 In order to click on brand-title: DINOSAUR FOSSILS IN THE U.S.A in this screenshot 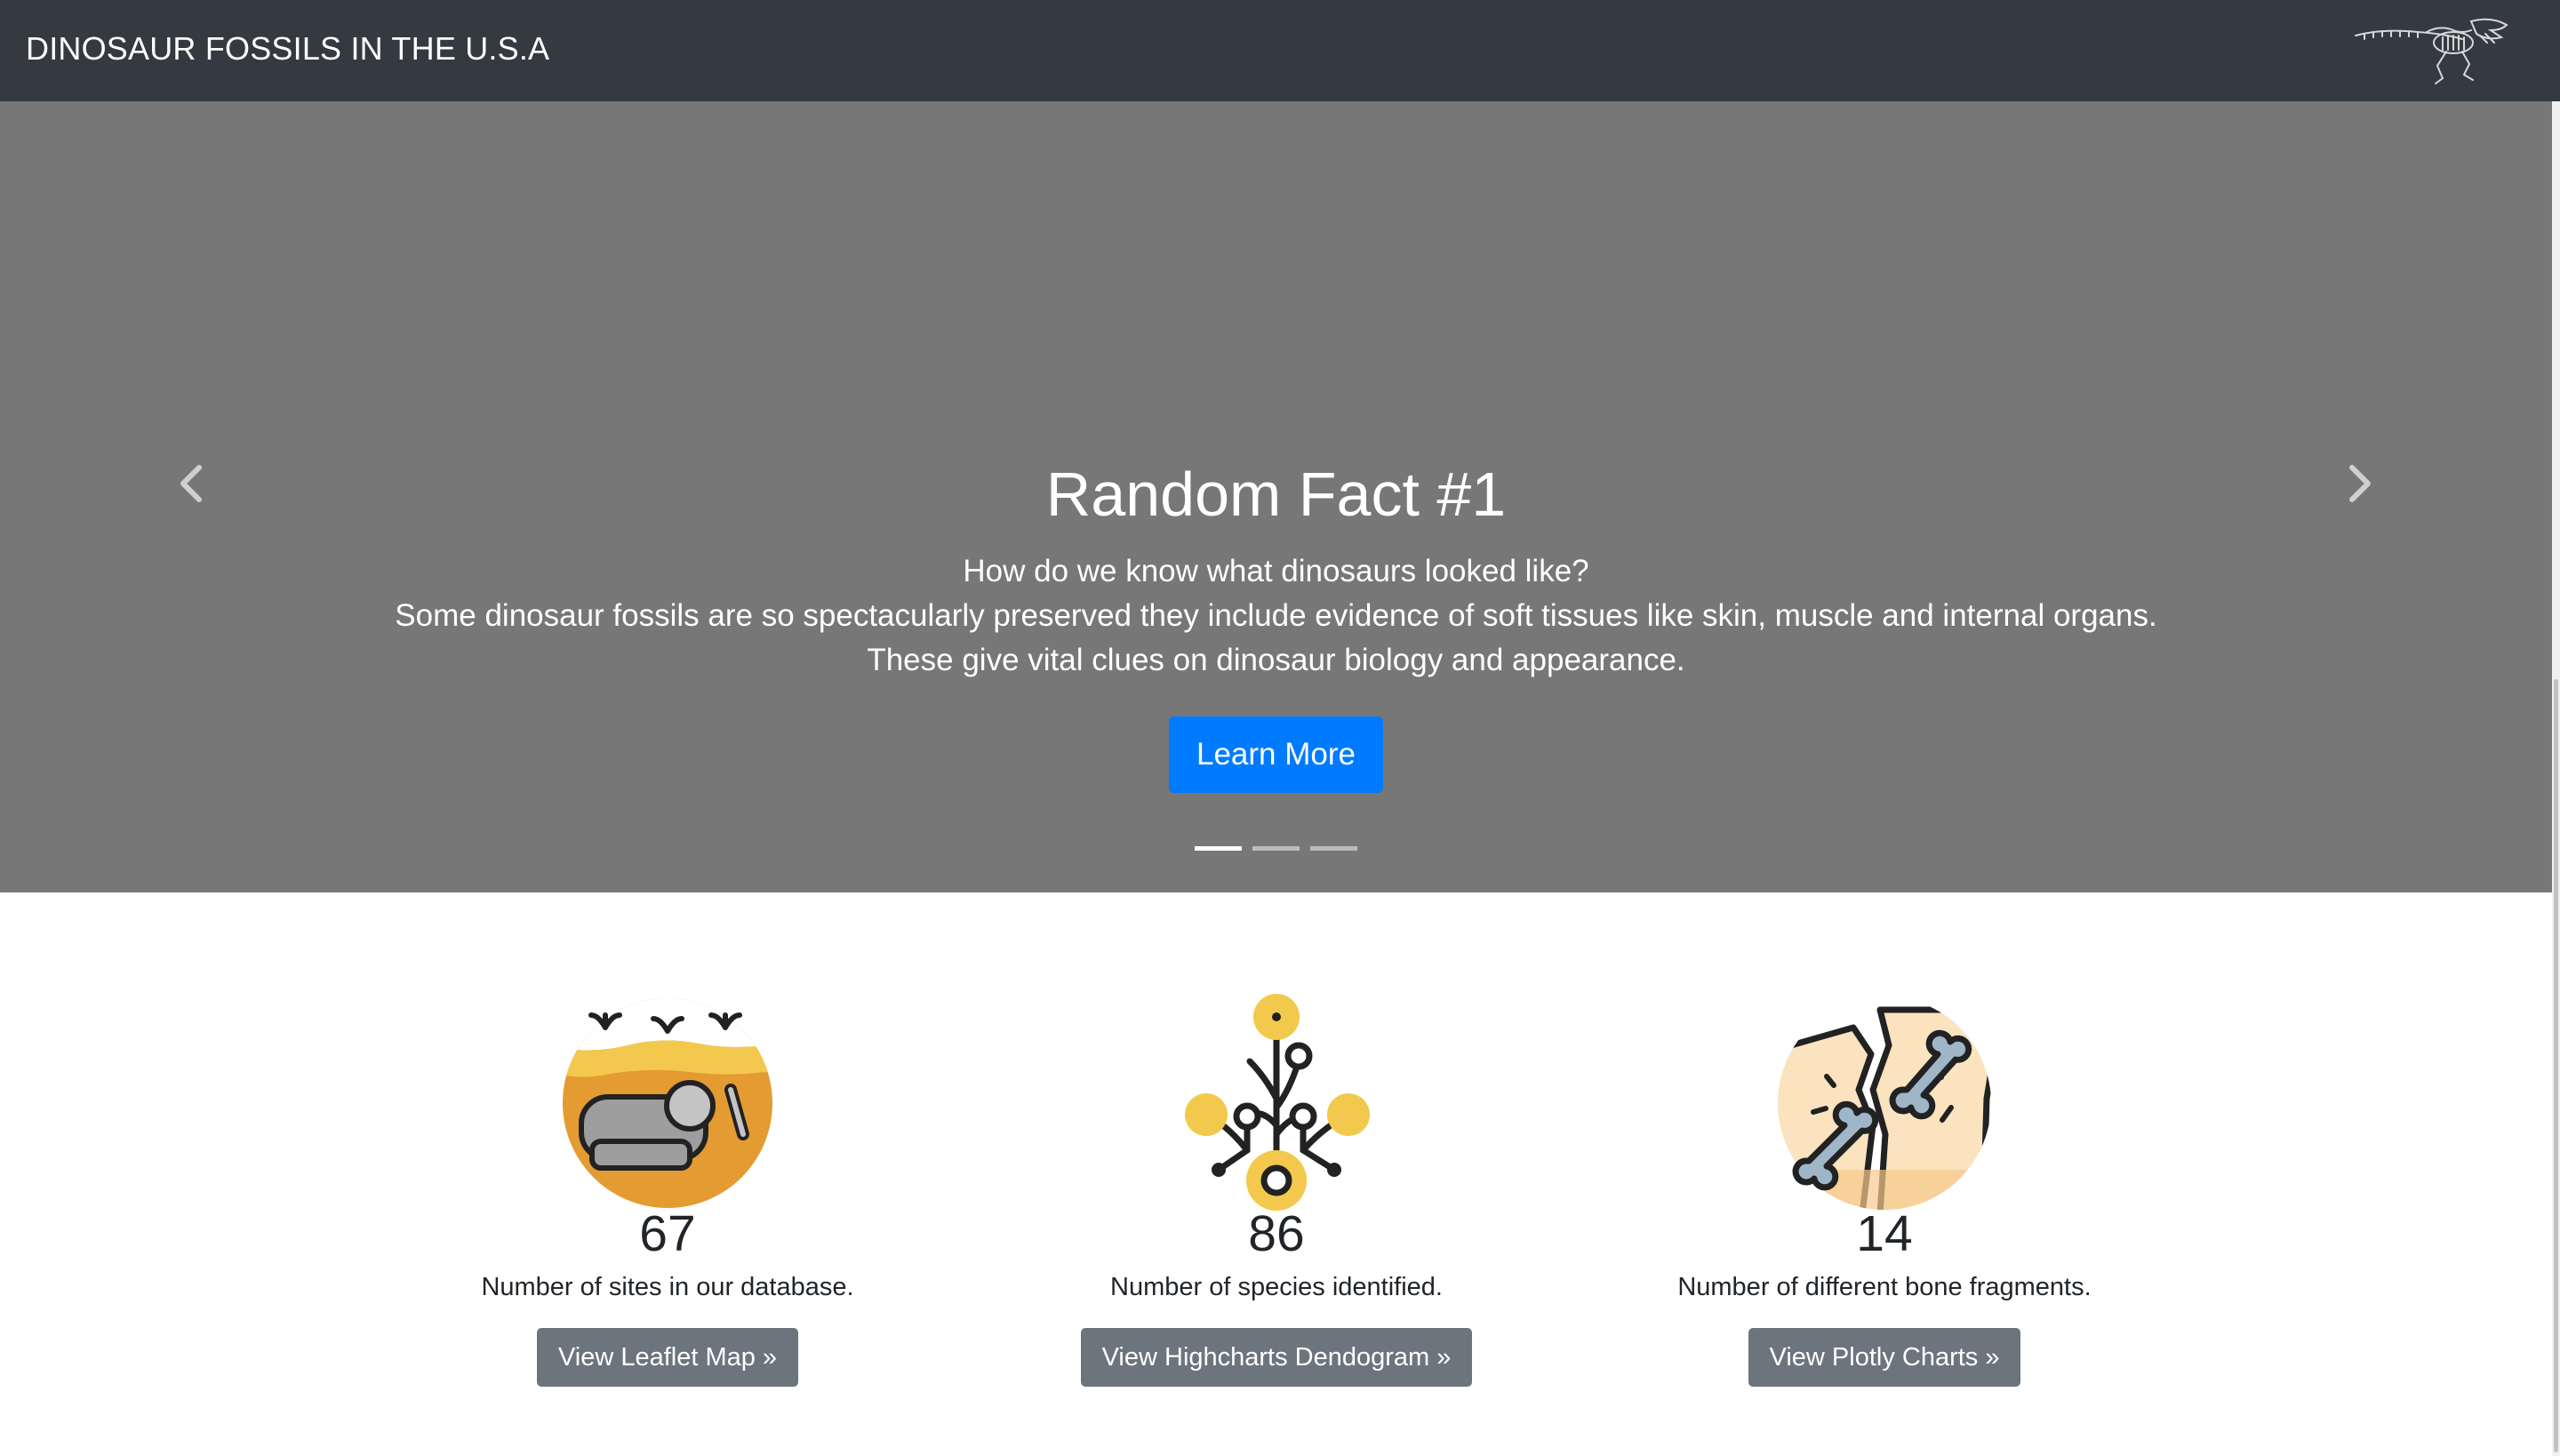, I will do `click(287, 49)`.